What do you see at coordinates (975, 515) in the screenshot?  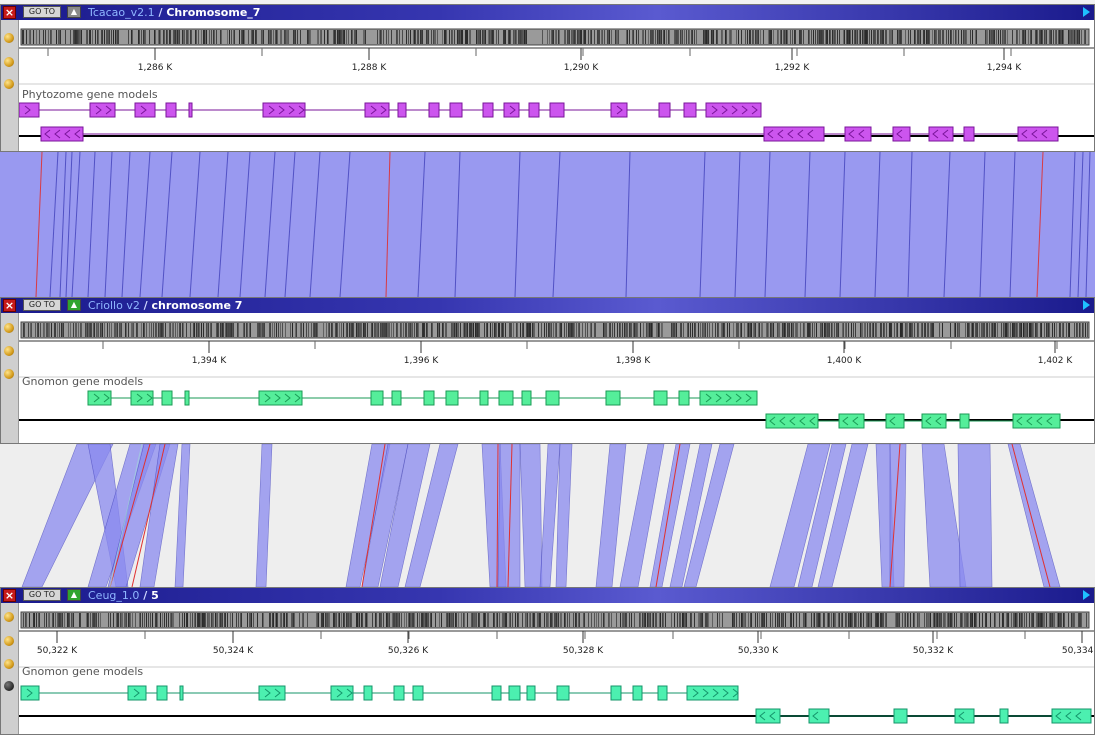 I see `synteny-link` at bounding box center [975, 515].